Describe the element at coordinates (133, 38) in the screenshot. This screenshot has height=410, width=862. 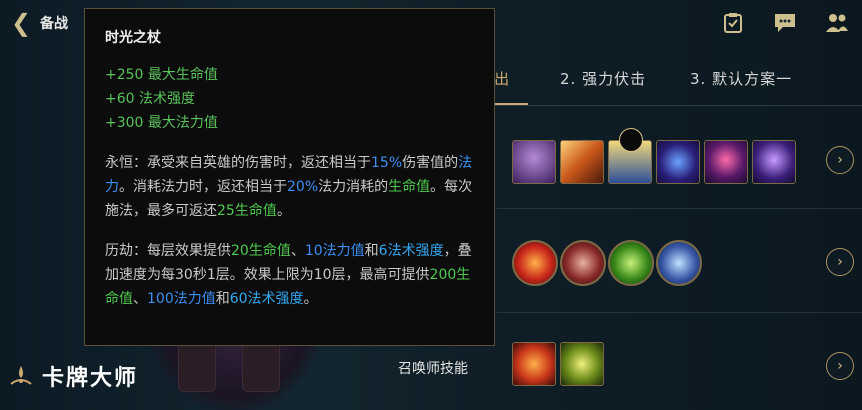
I see `tooltip-title: 时光之杖` at that location.